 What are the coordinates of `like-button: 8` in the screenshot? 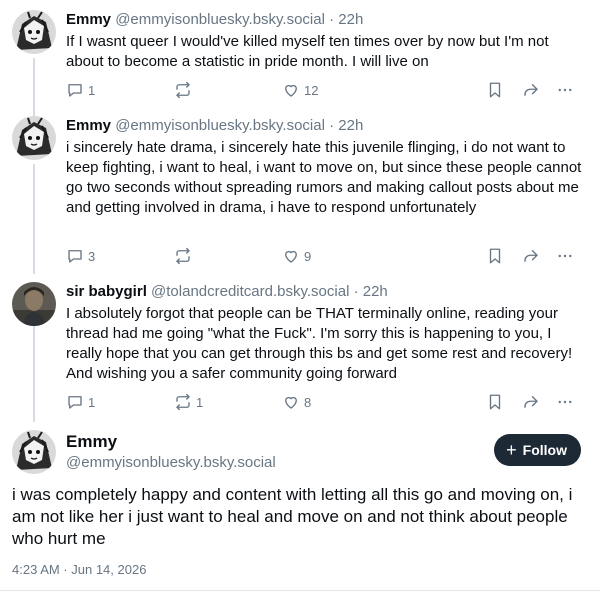 It's located at (296, 402).